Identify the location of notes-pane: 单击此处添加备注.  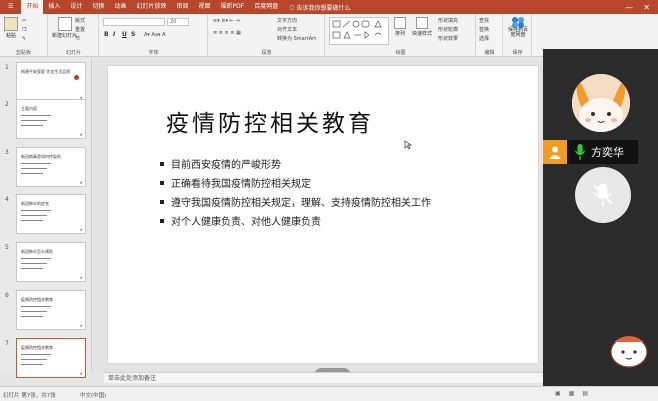
(324, 377).